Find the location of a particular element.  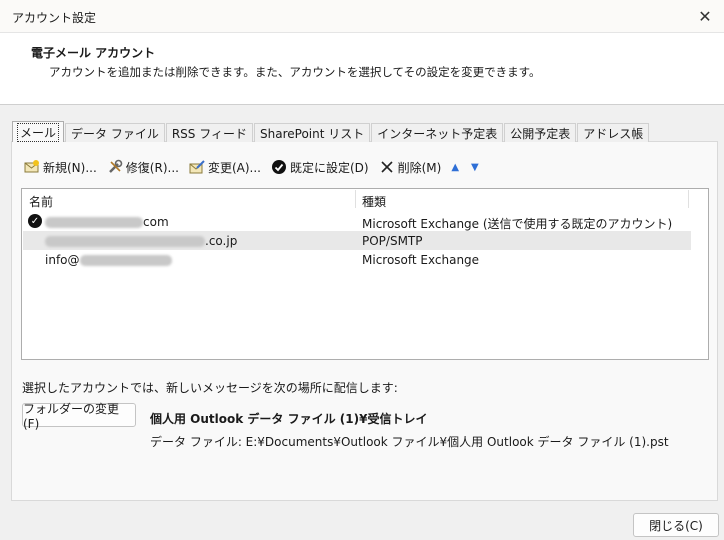

close-button: 閉じる(C) is located at coordinates (676, 525).